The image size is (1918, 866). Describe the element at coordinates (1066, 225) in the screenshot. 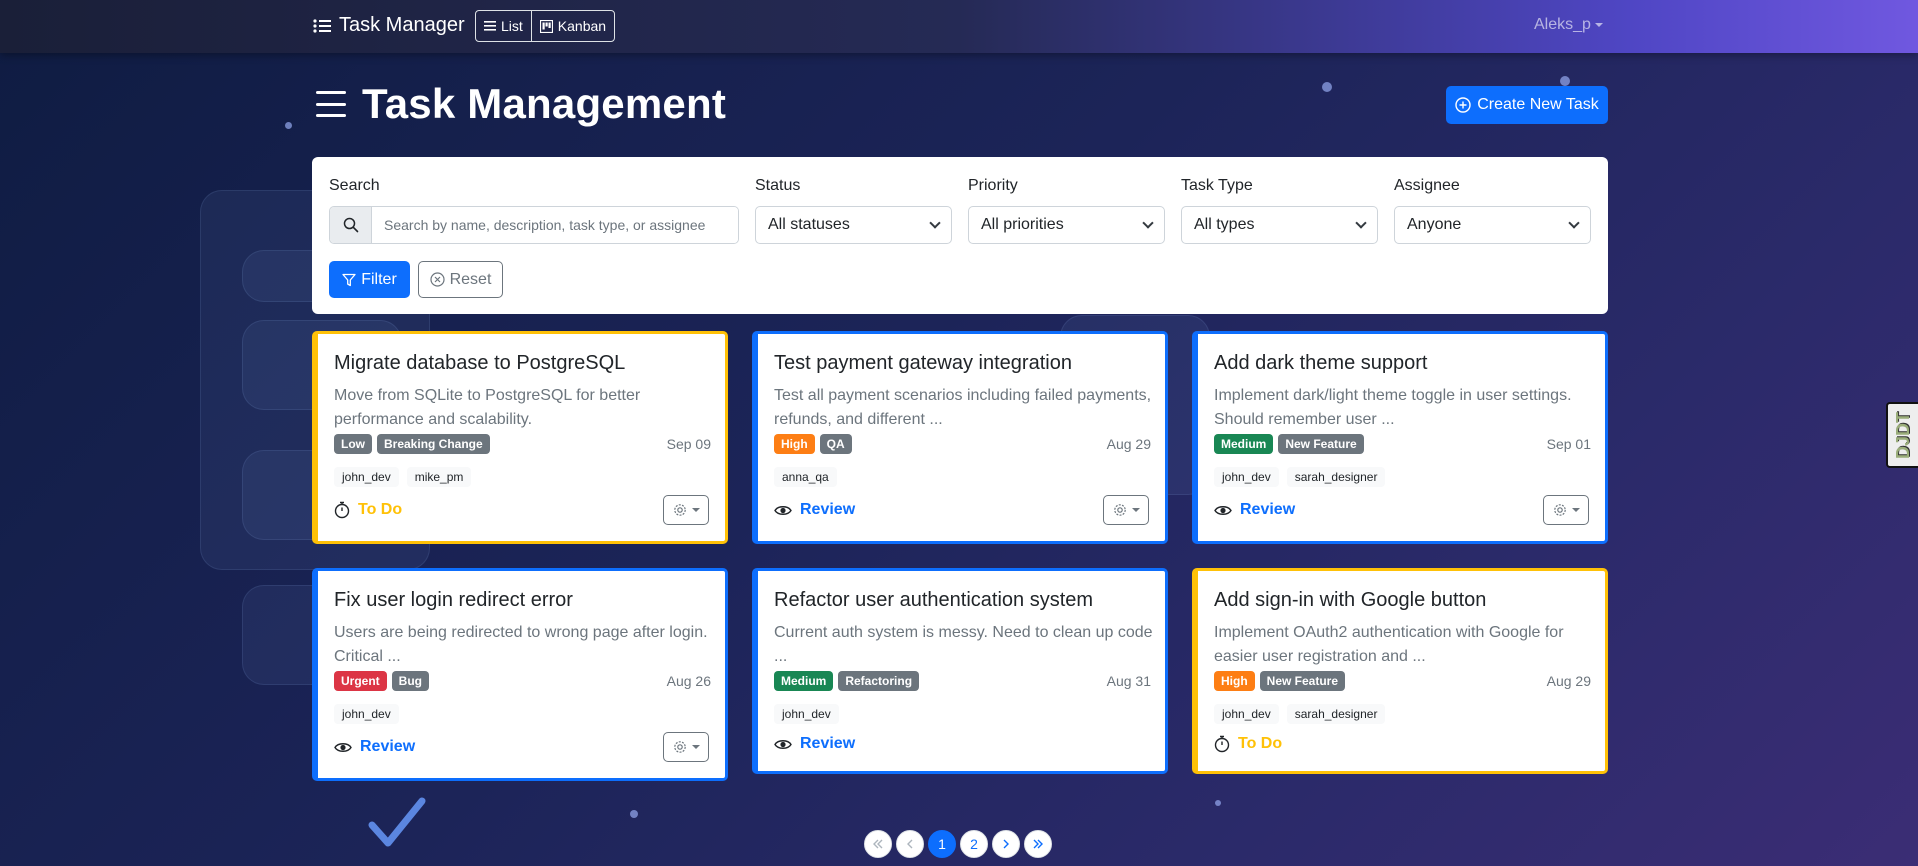

I see `priority-select: All priorities` at that location.